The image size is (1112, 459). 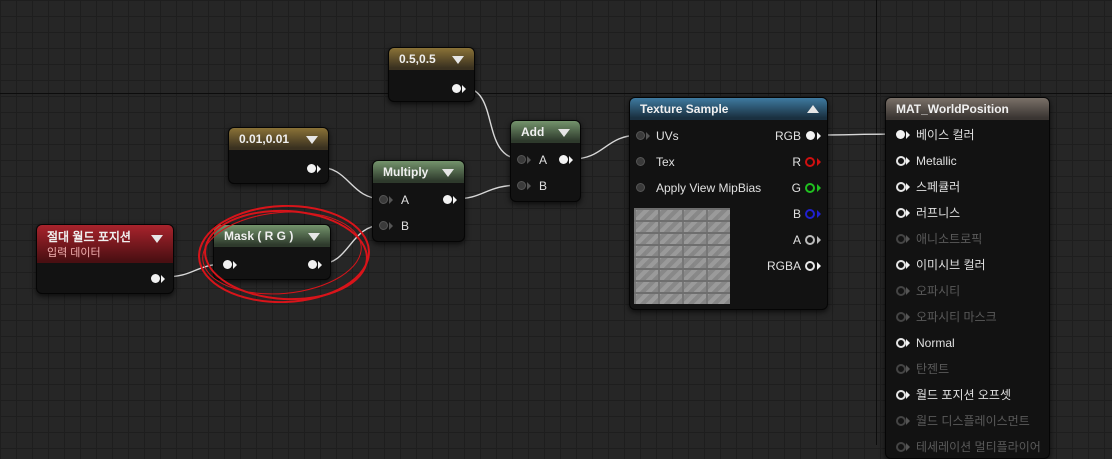 I want to click on node-title: Texture Sample, so click(x=684, y=109).